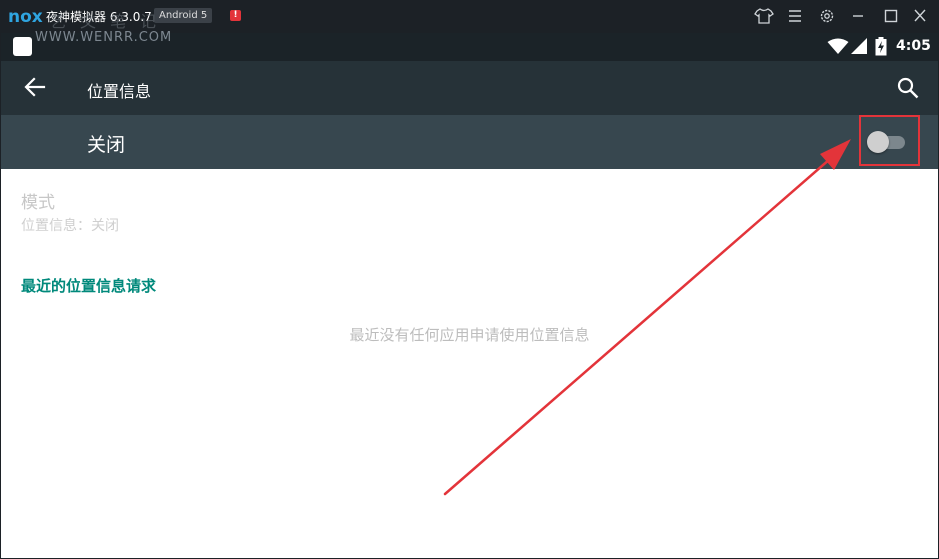 The width and height of the screenshot is (939, 559). What do you see at coordinates (764, 16) in the screenshot?
I see `shirt-icon` at bounding box center [764, 16].